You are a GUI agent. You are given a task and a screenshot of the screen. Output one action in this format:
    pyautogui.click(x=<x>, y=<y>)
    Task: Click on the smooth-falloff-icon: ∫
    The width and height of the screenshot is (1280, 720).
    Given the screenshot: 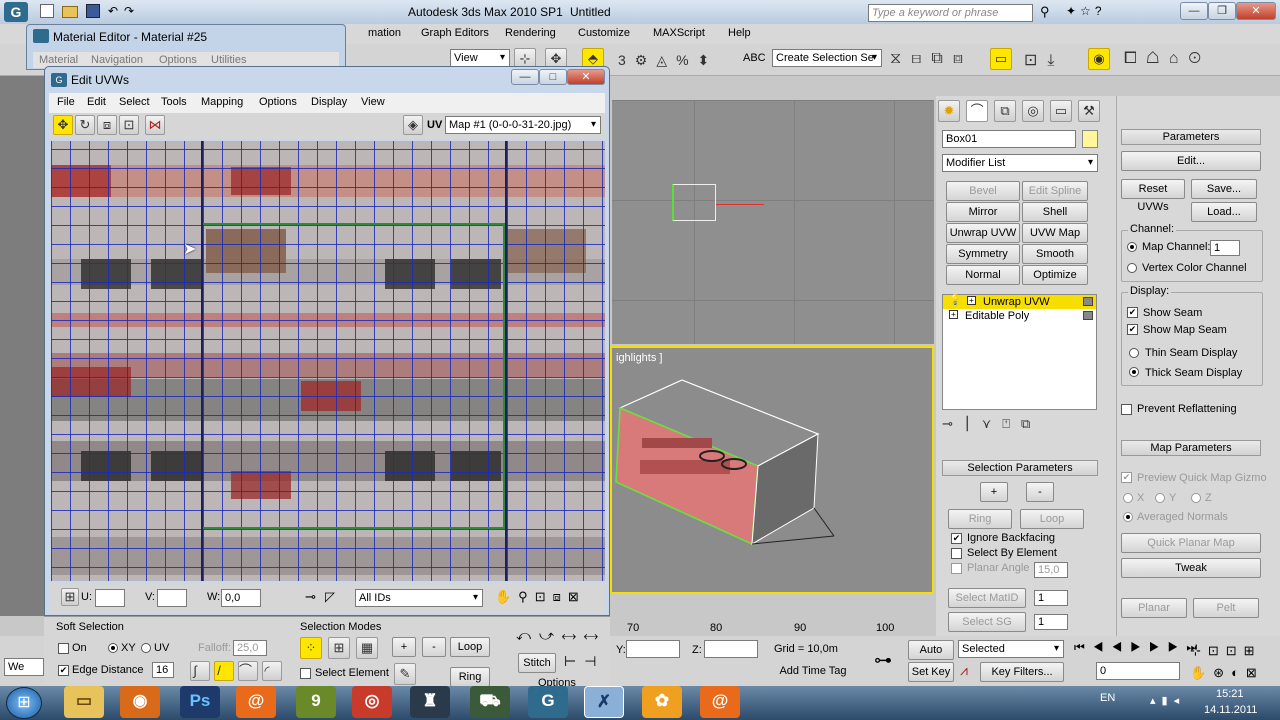 What is the action you would take?
    pyautogui.click(x=200, y=671)
    